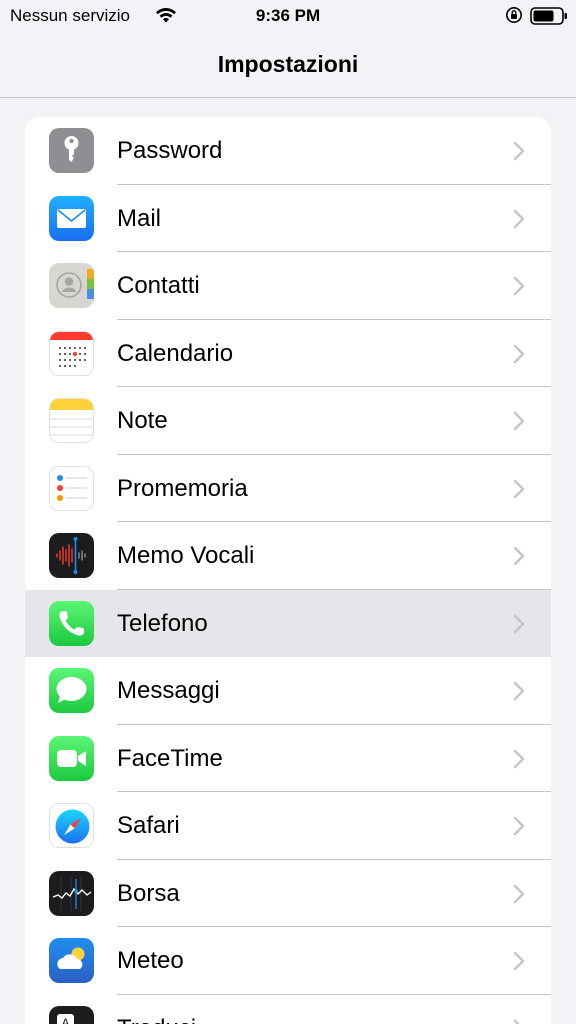  What do you see at coordinates (71, 825) in the screenshot?
I see `safari-icon` at bounding box center [71, 825].